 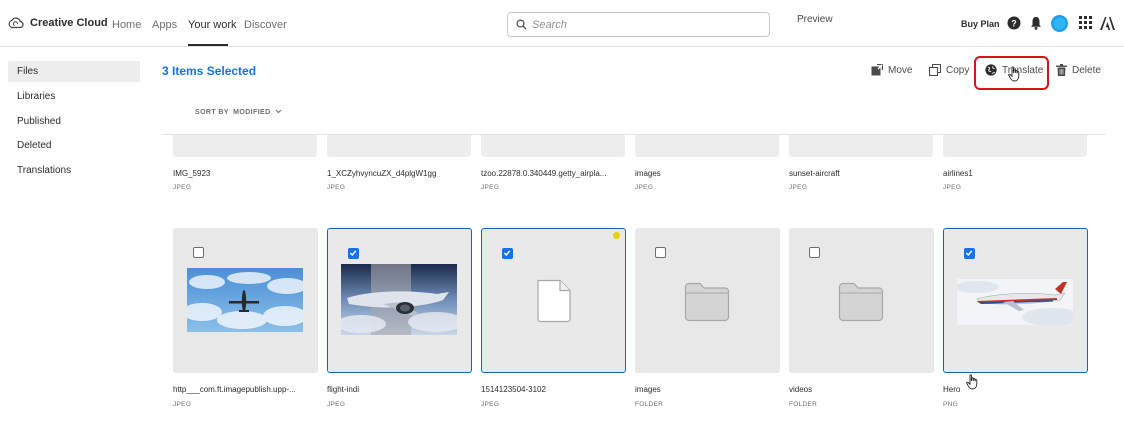 I want to click on nav-apps: Apps, so click(x=164, y=25).